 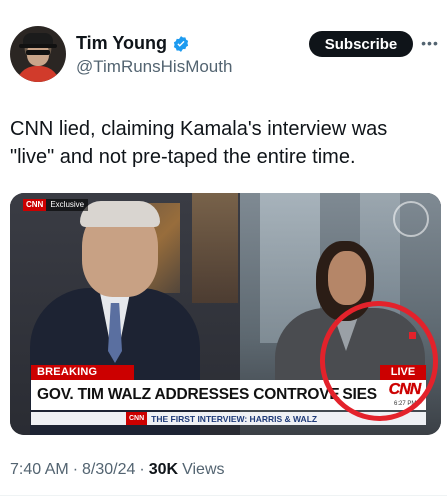 What do you see at coordinates (181, 44) in the screenshot?
I see `verified-badge-icon` at bounding box center [181, 44].